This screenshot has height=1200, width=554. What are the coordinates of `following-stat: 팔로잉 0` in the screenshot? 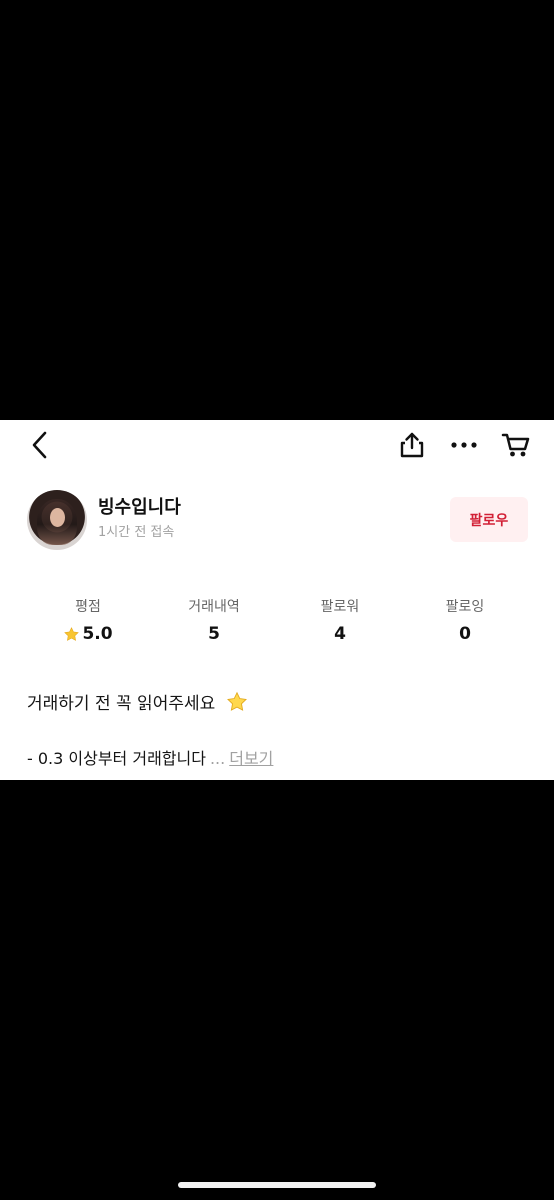 It's located at (465, 621).